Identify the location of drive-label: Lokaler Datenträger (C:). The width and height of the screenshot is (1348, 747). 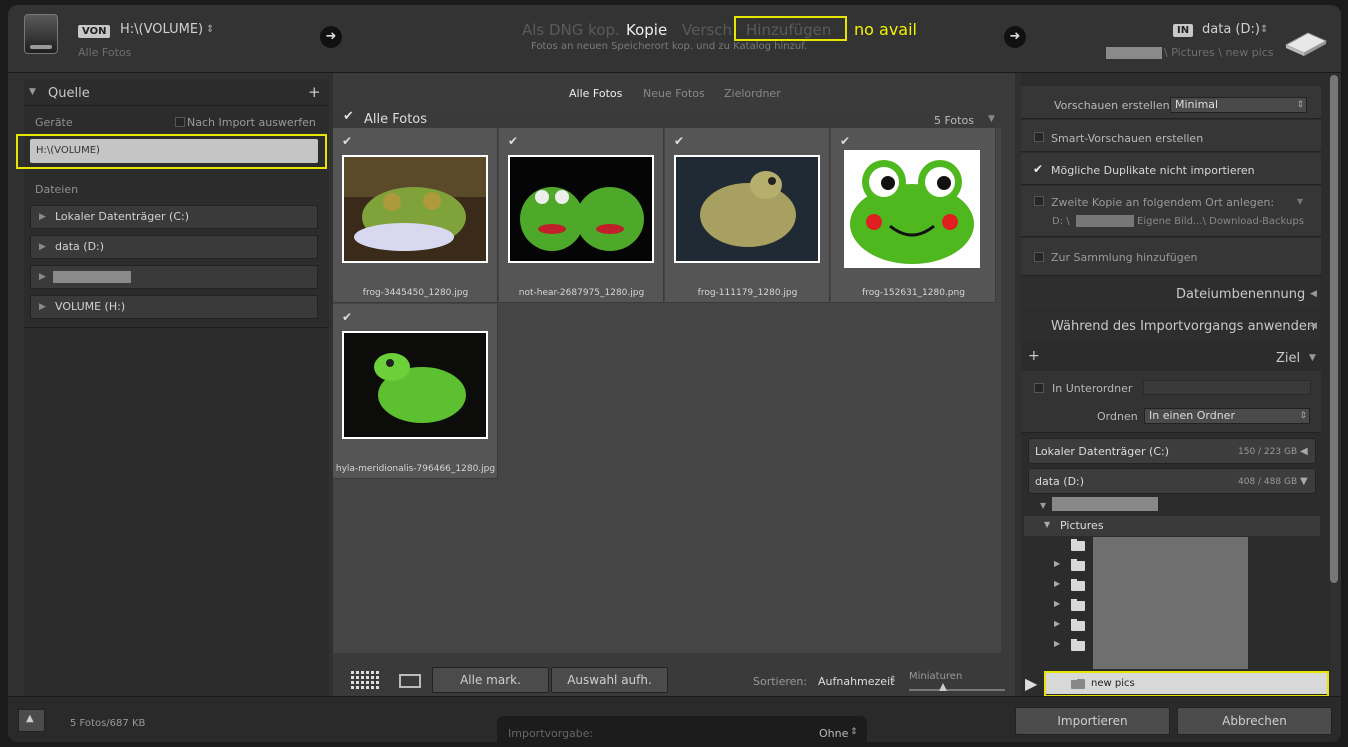
(122, 216).